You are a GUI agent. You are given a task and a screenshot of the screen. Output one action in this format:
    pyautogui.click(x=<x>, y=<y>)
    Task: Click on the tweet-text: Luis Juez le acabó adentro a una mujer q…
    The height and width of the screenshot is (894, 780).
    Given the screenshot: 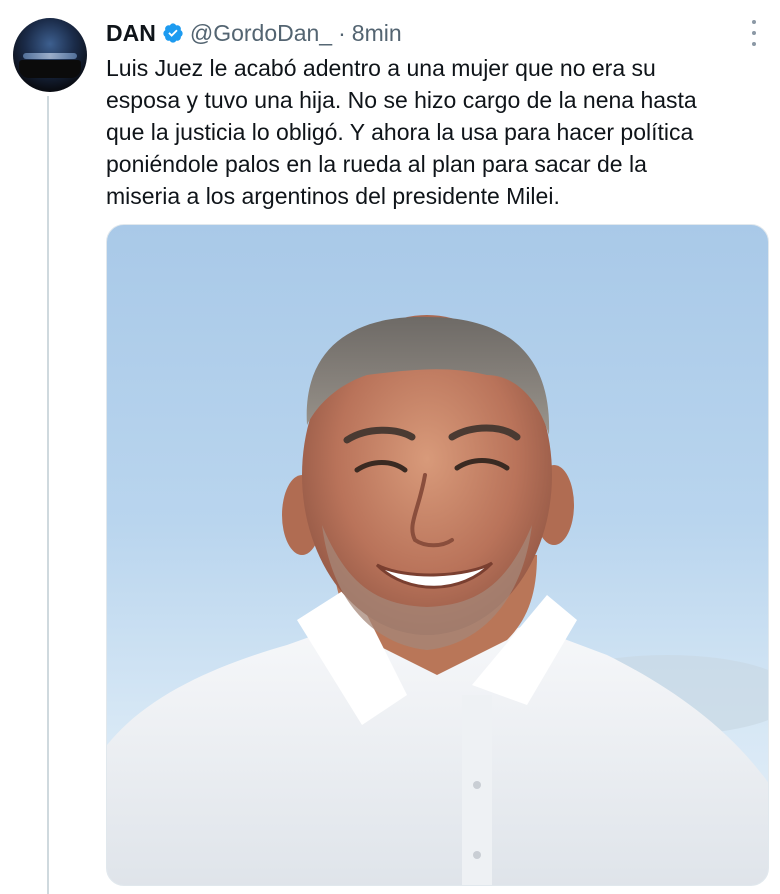 What is the action you would take?
    pyautogui.click(x=401, y=132)
    